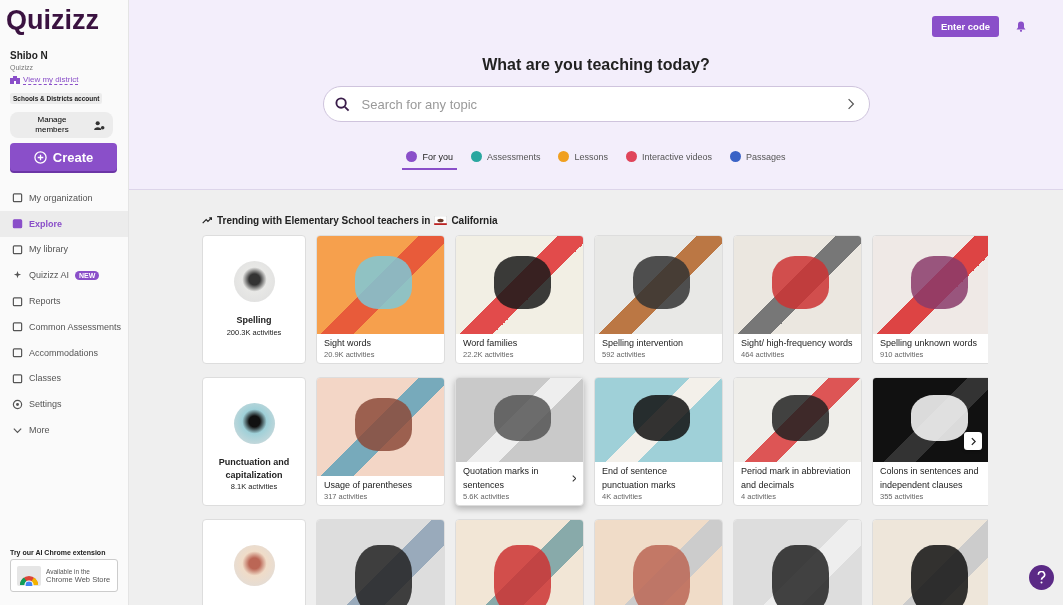 Image resolution: width=1063 pixels, height=605 pixels. Describe the element at coordinates (965, 26) in the screenshot. I see `enter-code-button: Enter code` at that location.